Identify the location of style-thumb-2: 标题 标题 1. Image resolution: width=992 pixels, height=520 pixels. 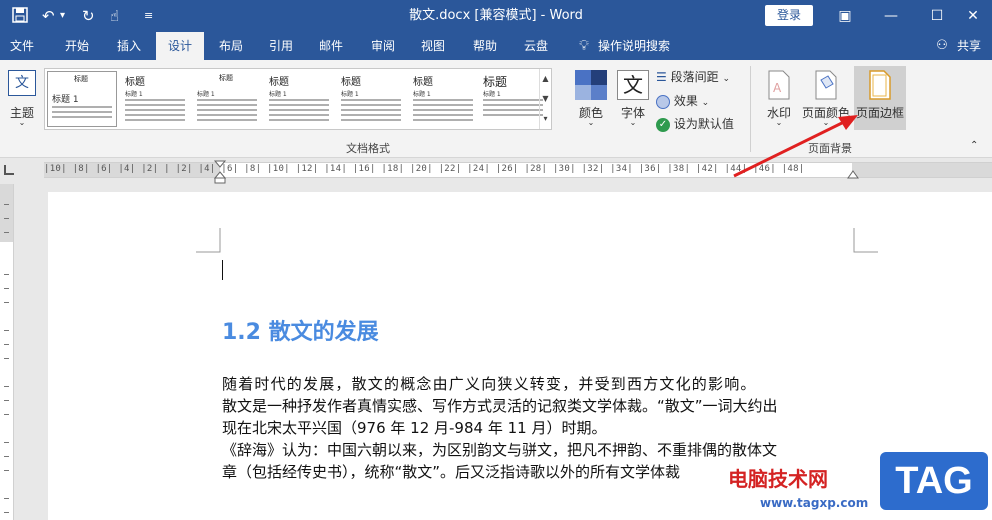
(156, 99).